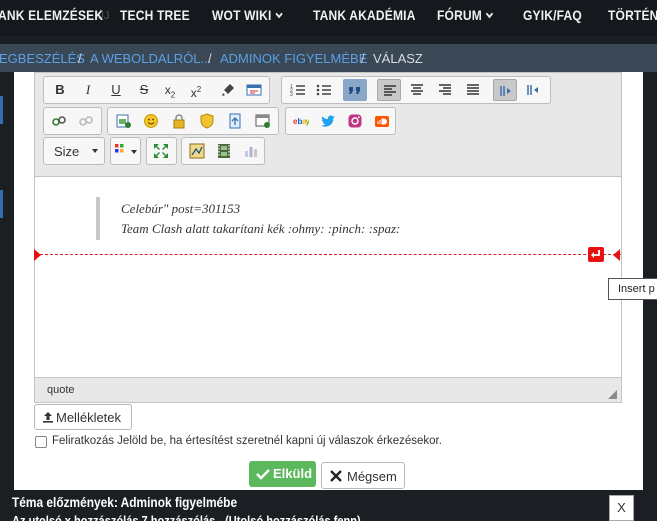 The height and width of the screenshot is (521, 657). I want to click on insert-file-button, so click(235, 121).